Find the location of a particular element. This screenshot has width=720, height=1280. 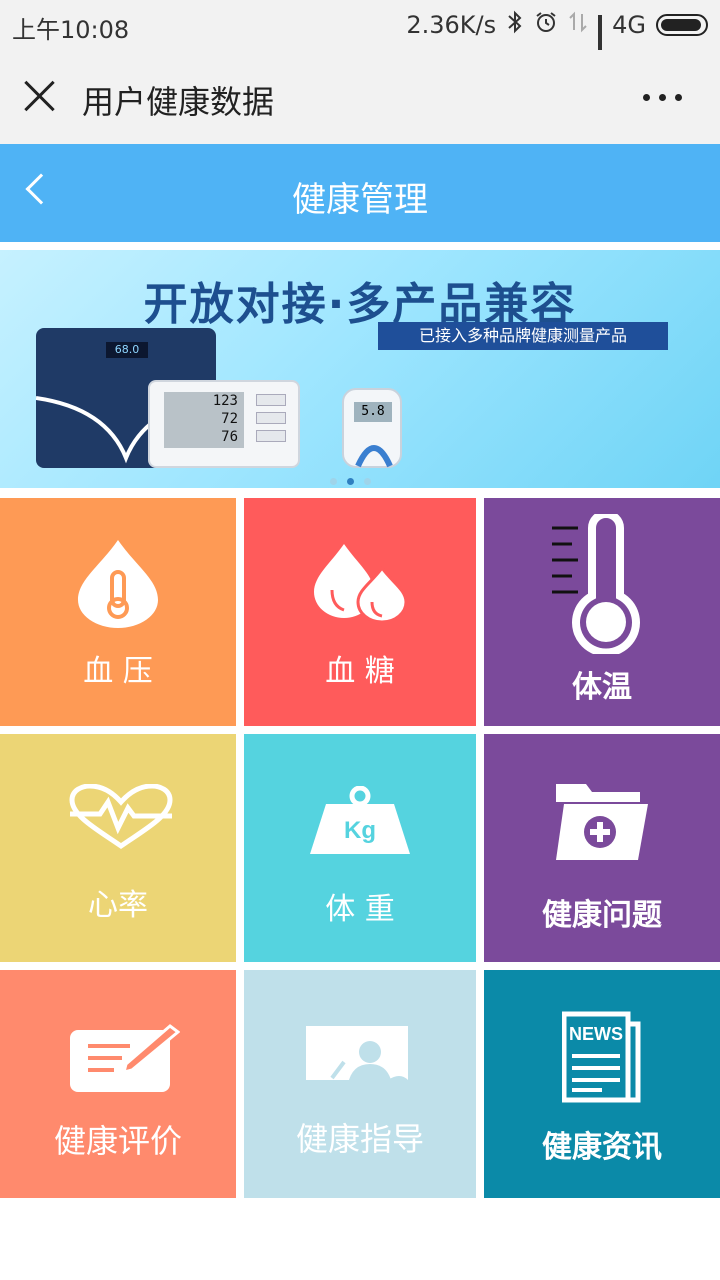

tile-health-evaluation: 健康评价 is located at coordinates (118, 1084).